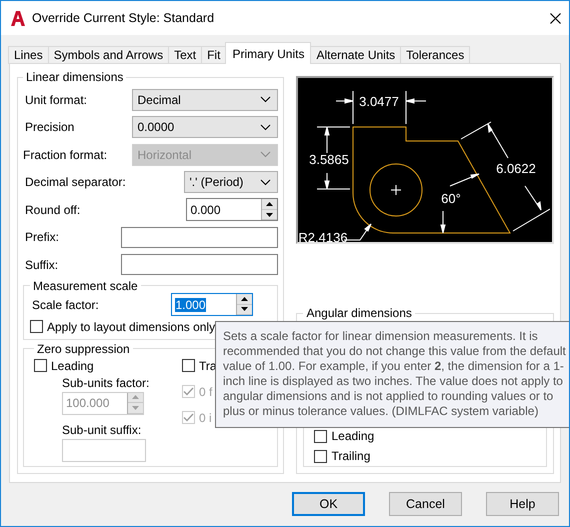 The image size is (570, 527). What do you see at coordinates (555, 18) in the screenshot?
I see `close-icon` at bounding box center [555, 18].